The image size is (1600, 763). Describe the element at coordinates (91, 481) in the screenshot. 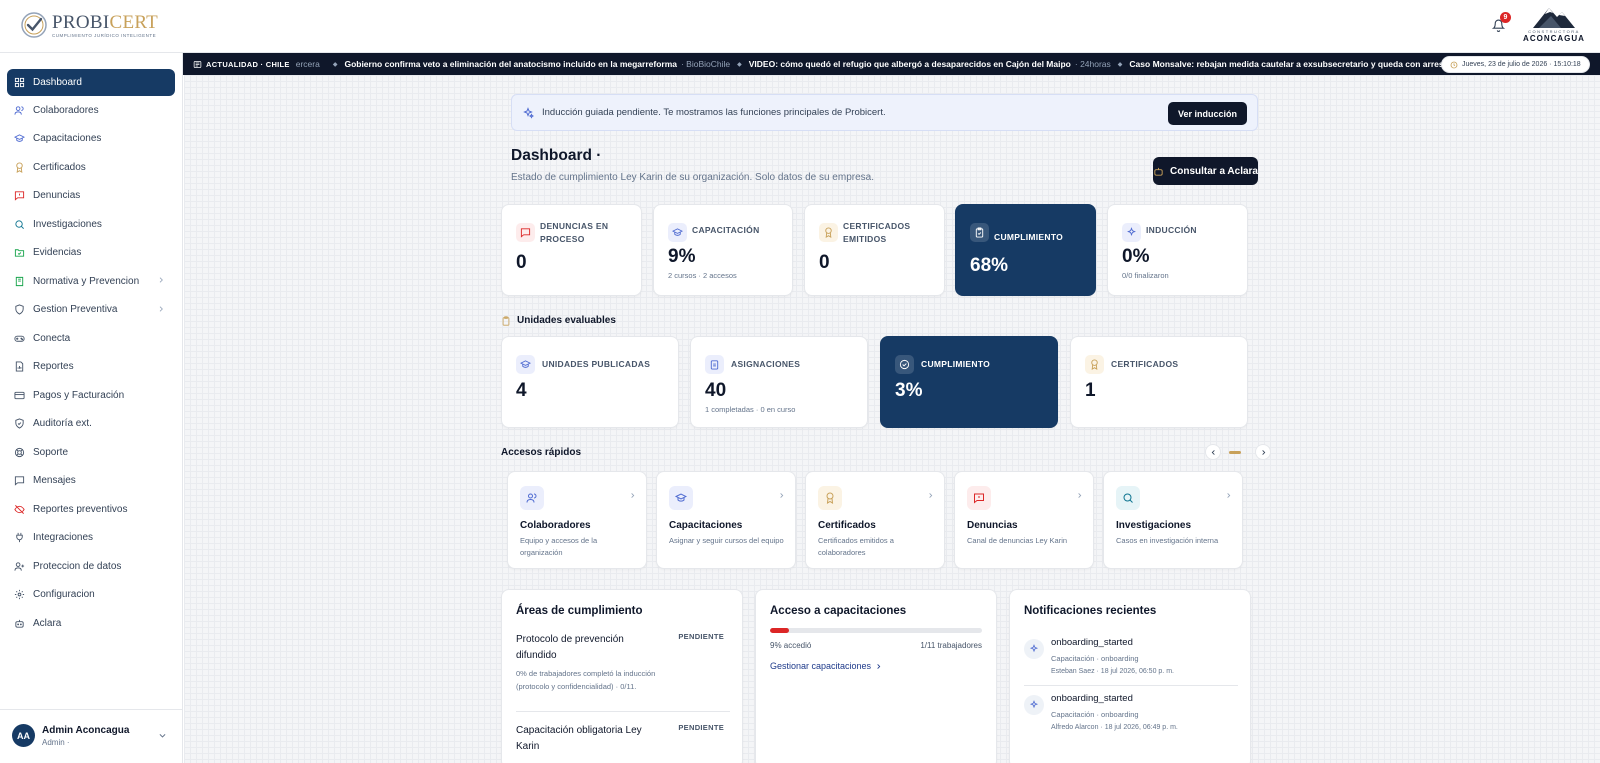

I see `sidebar-item-mensajes: Mensajes` at that location.